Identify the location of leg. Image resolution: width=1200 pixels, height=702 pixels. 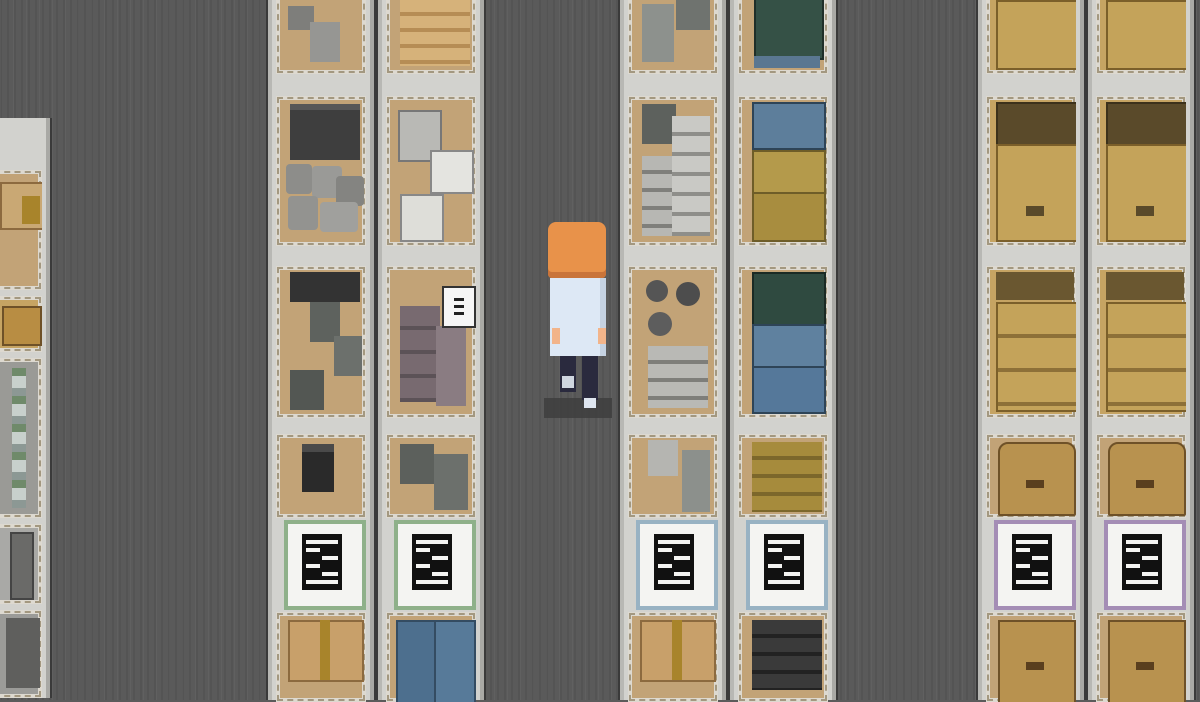
(590, 378).